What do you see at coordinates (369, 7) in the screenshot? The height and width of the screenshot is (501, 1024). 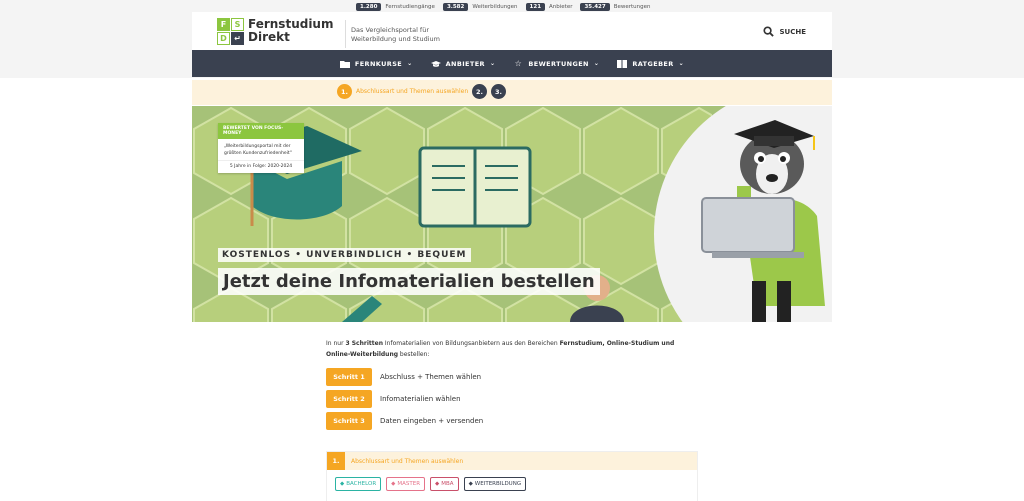 I see `stat-value: 1.280` at bounding box center [369, 7].